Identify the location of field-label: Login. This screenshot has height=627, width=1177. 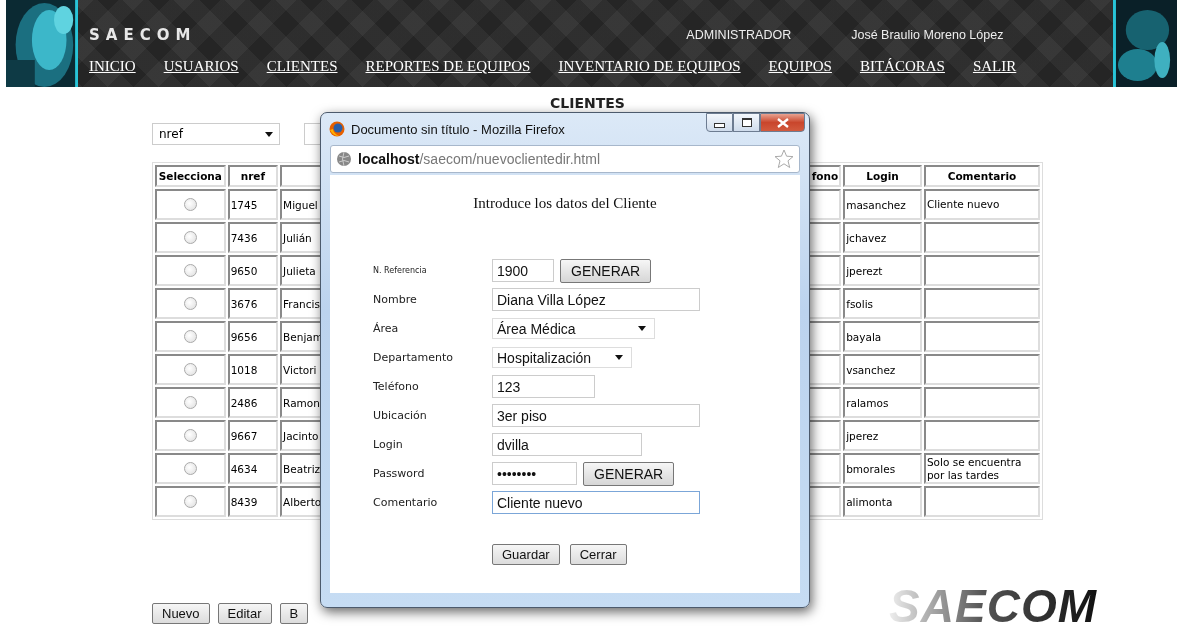
(388, 444).